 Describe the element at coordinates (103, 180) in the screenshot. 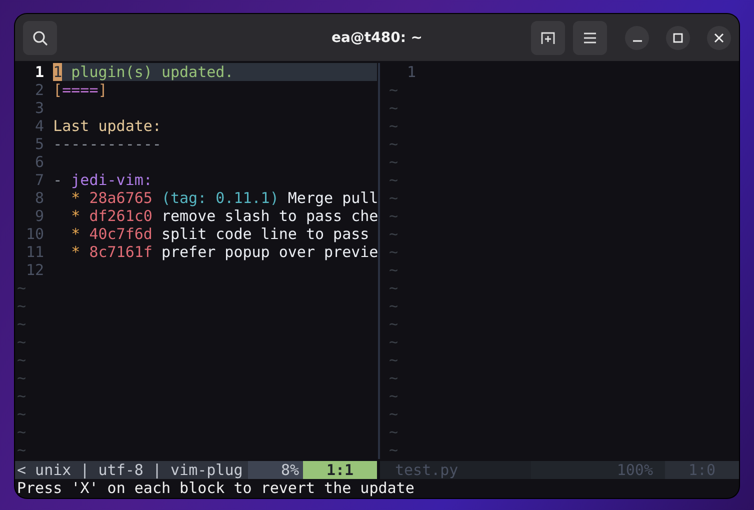

I see `code-line: - jedi-vim:` at that location.